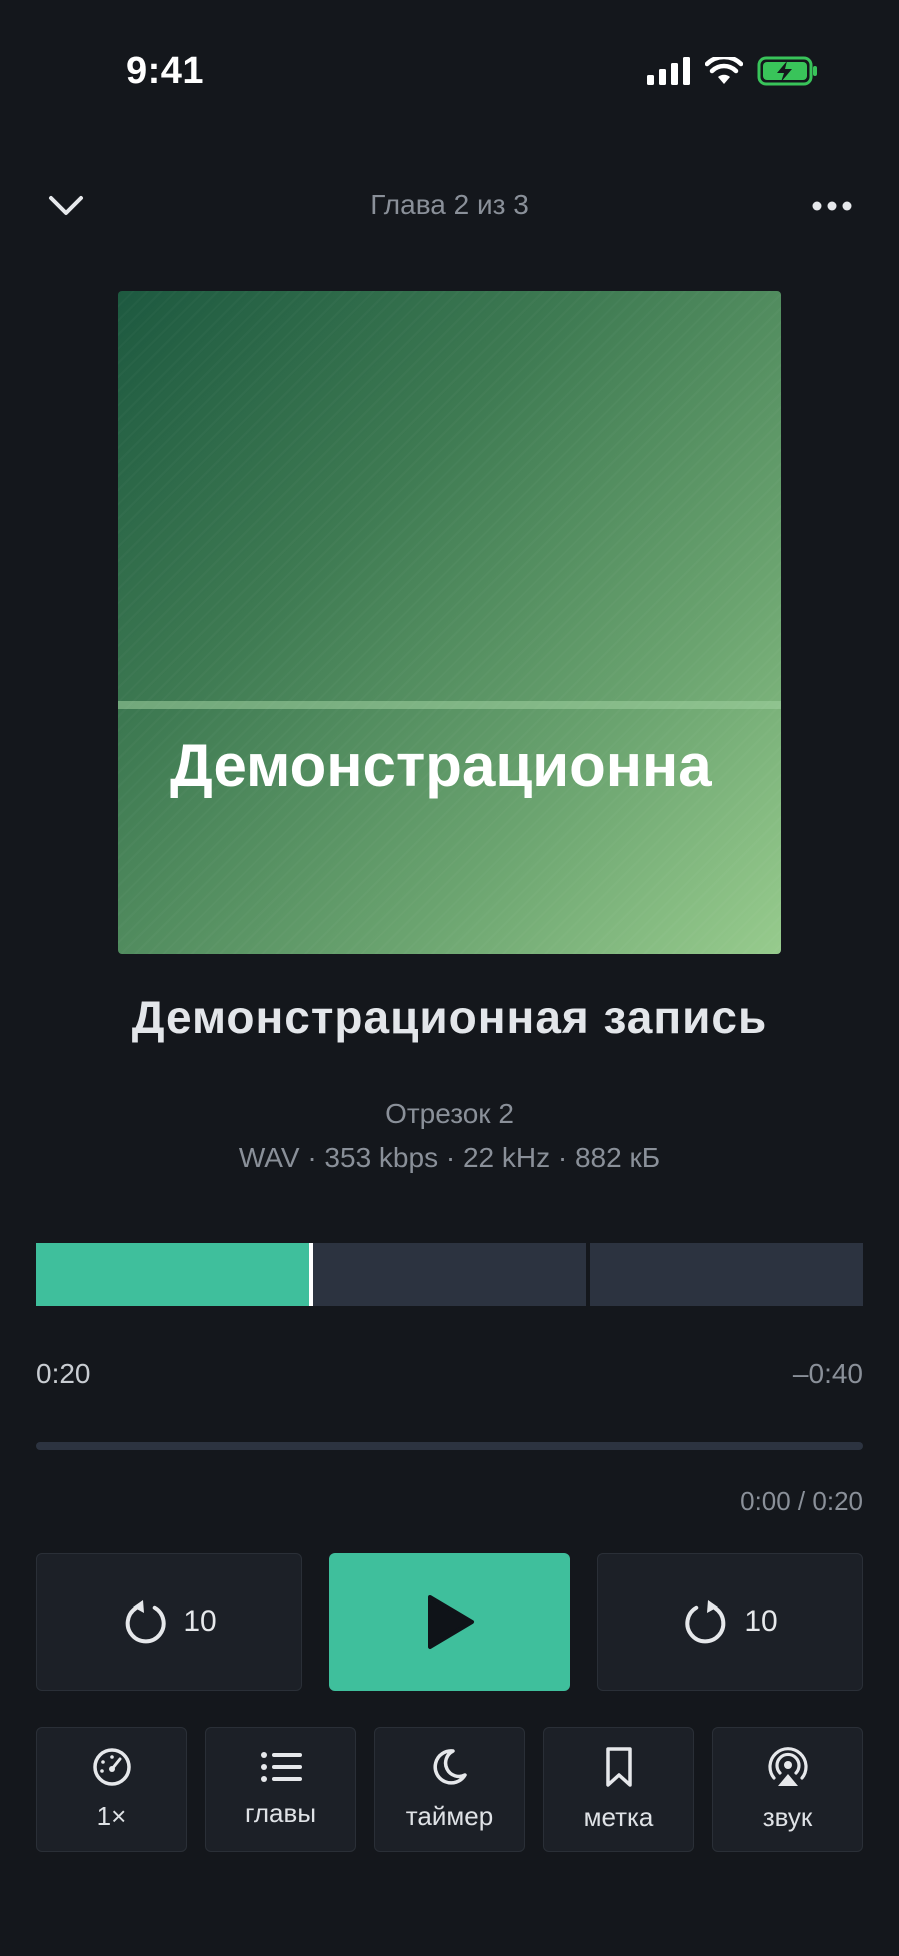  Describe the element at coordinates (63, 1373) in the screenshot. I see `elapsed-time: 0:20` at that location.